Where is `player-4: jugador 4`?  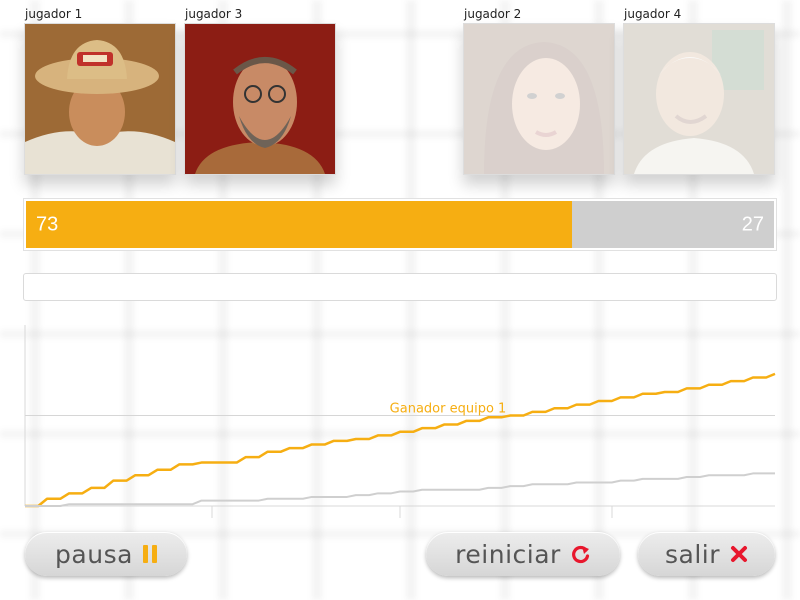 player-4: jugador 4 is located at coordinates (699, 90).